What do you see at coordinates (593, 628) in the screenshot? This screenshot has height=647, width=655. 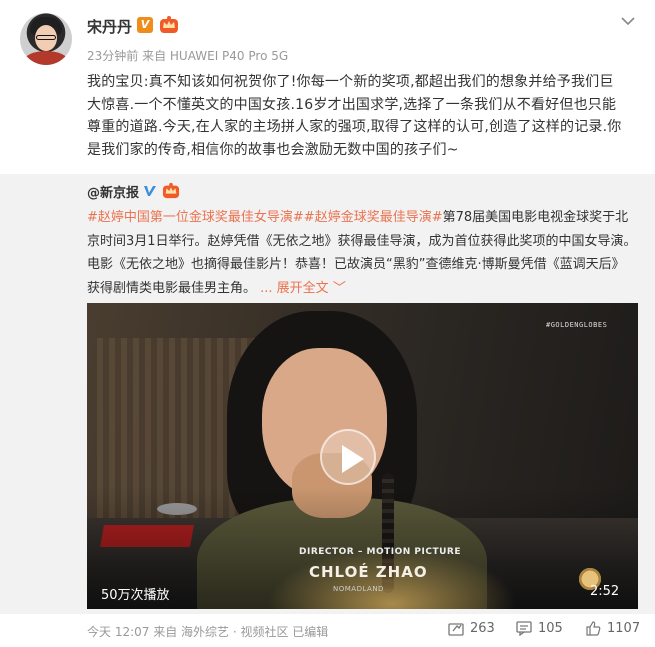 I see `thumbs-up-icon` at bounding box center [593, 628].